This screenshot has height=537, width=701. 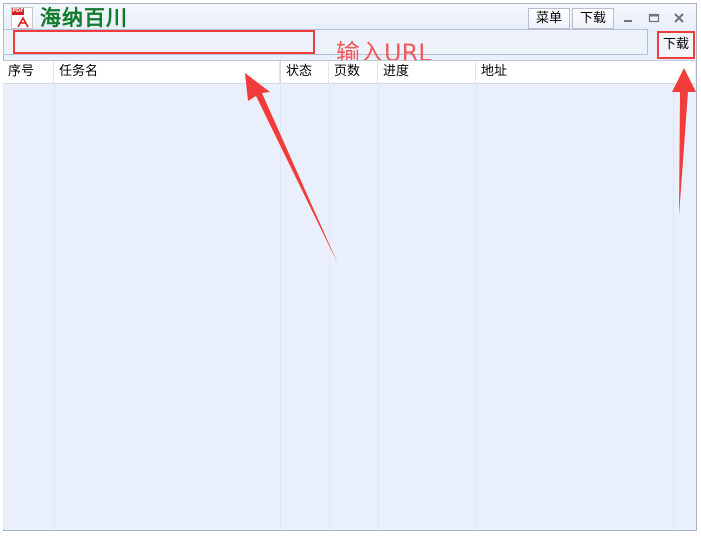 What do you see at coordinates (164, 42) in the screenshot?
I see `url-input` at bounding box center [164, 42].